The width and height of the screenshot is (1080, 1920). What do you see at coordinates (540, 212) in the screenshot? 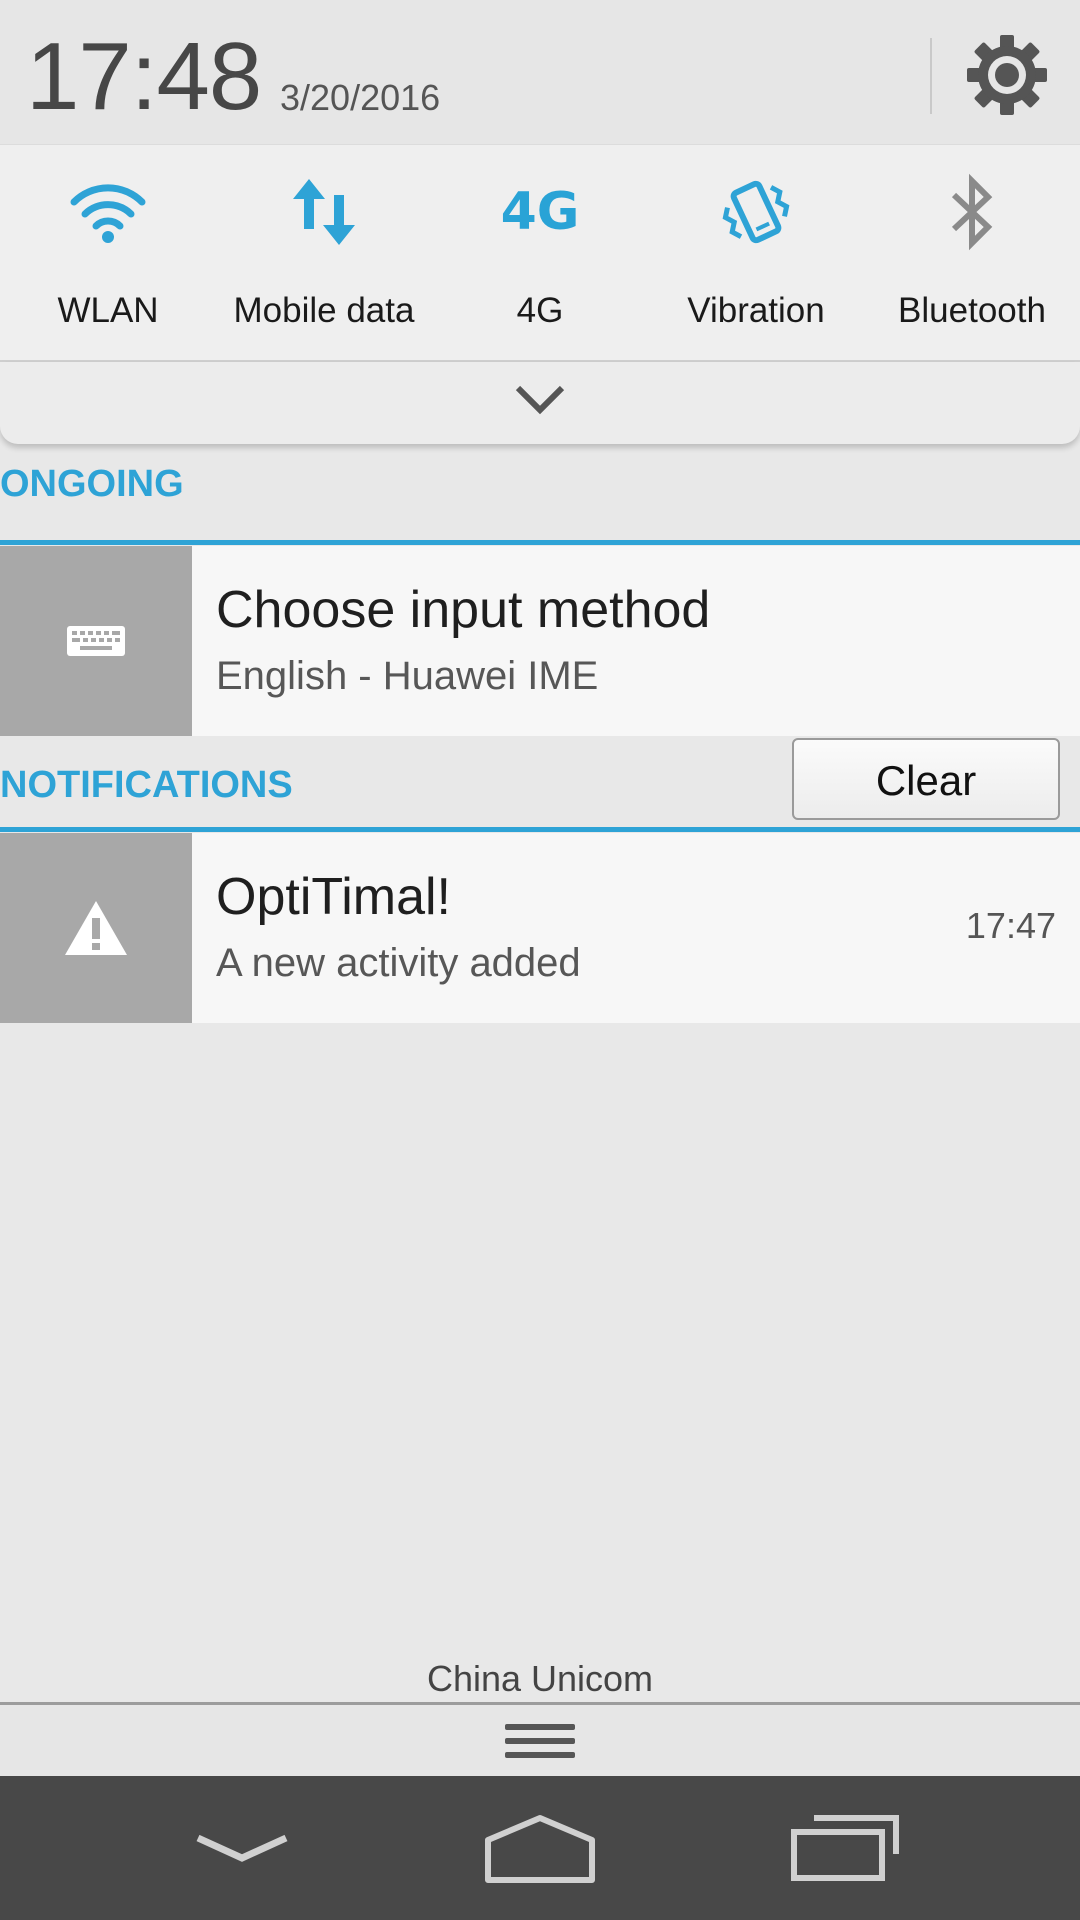
I see `4g-icon: 4G` at bounding box center [540, 212].